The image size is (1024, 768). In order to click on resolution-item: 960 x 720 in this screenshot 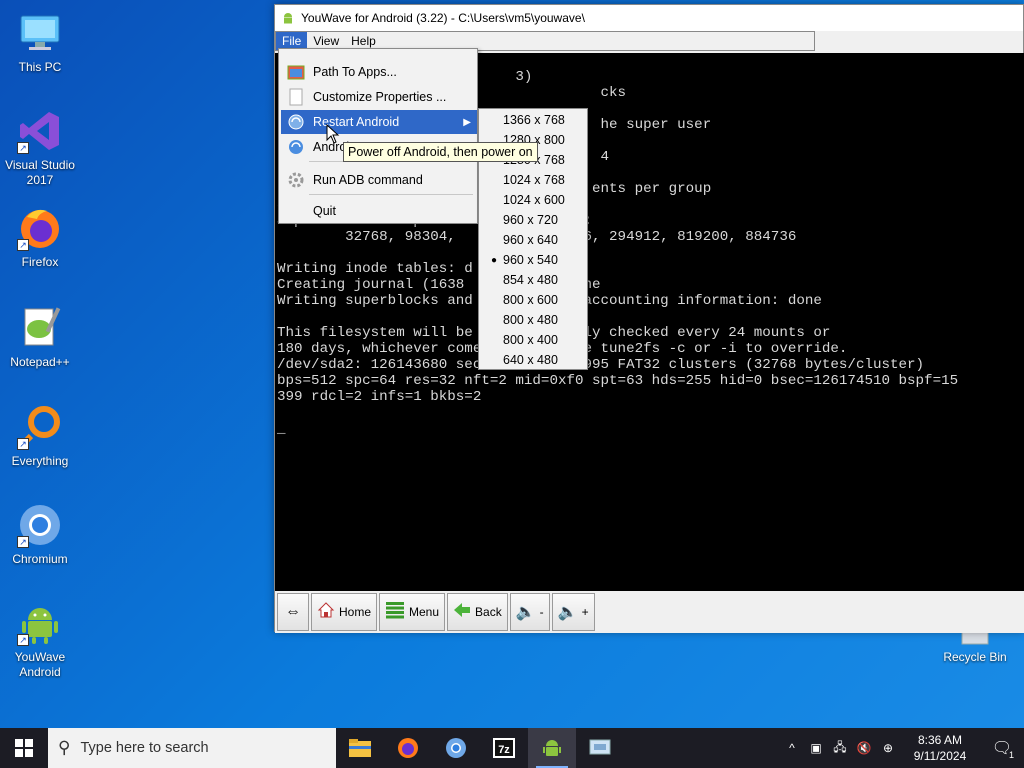, I will do `click(533, 220)`.